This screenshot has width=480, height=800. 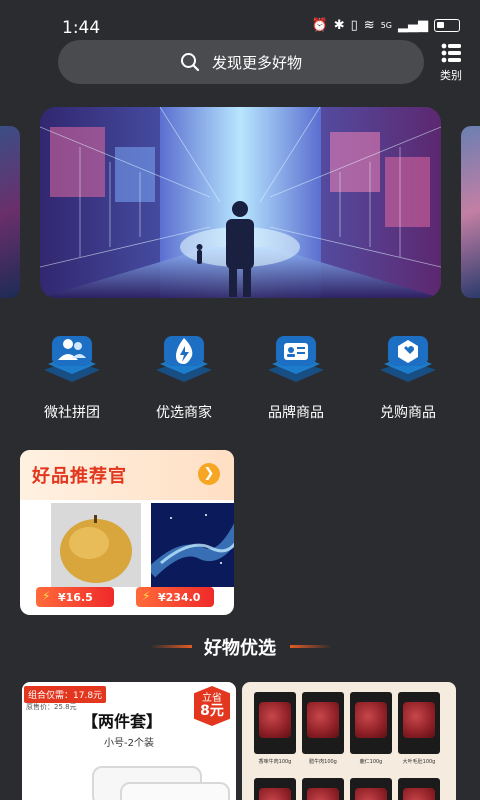 I want to click on status-bar: 1:44 ⏰ ✱ ▯ ≋ 5G ▂▄▆, so click(x=240, y=20).